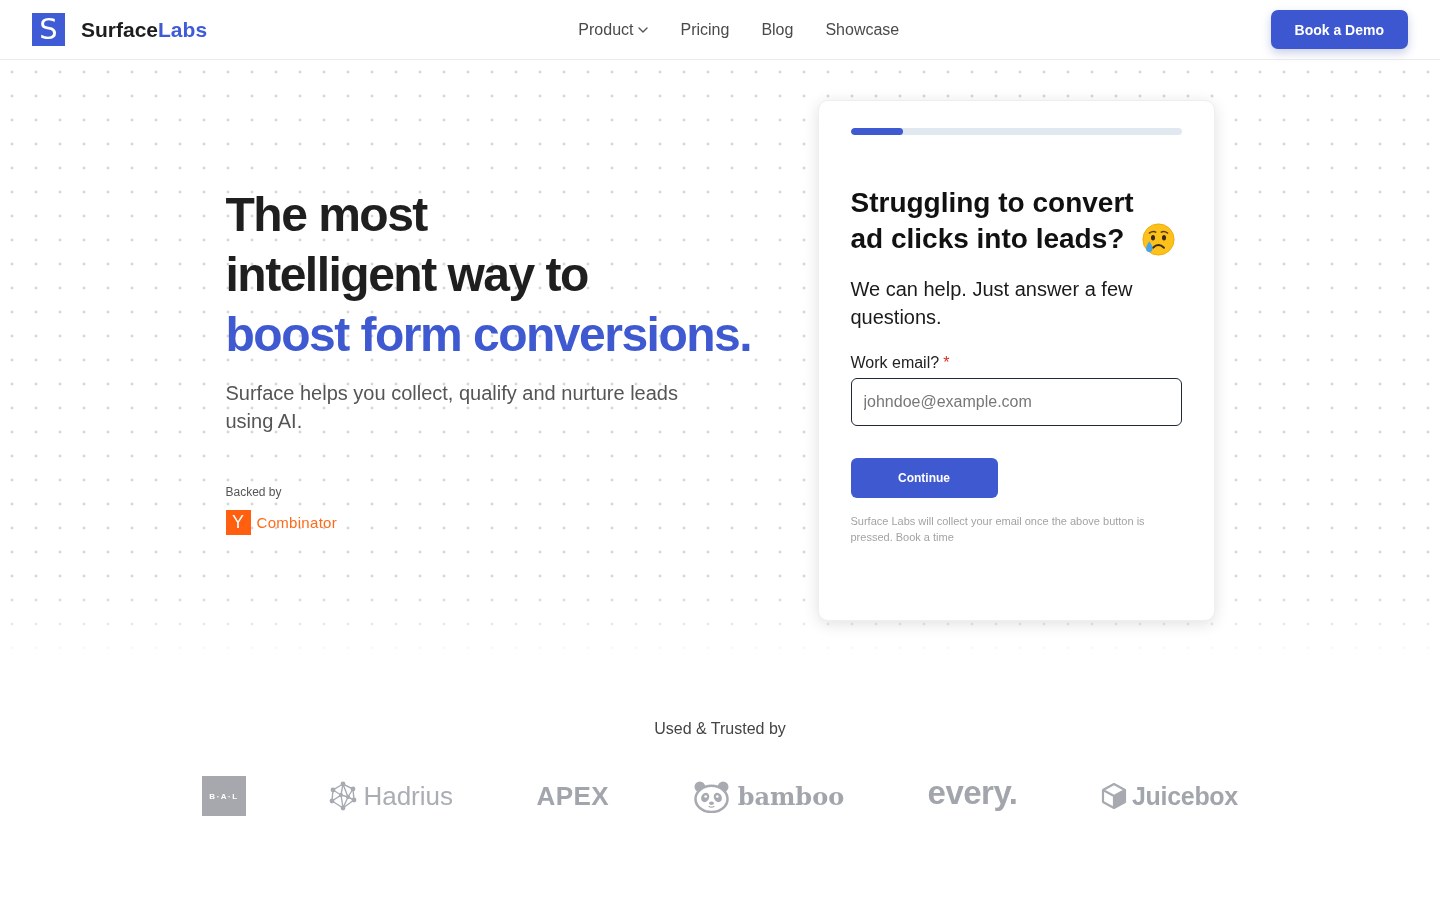 The height and width of the screenshot is (900, 1440). What do you see at coordinates (1158, 239) in the screenshot?
I see `crying-face-icon` at bounding box center [1158, 239].